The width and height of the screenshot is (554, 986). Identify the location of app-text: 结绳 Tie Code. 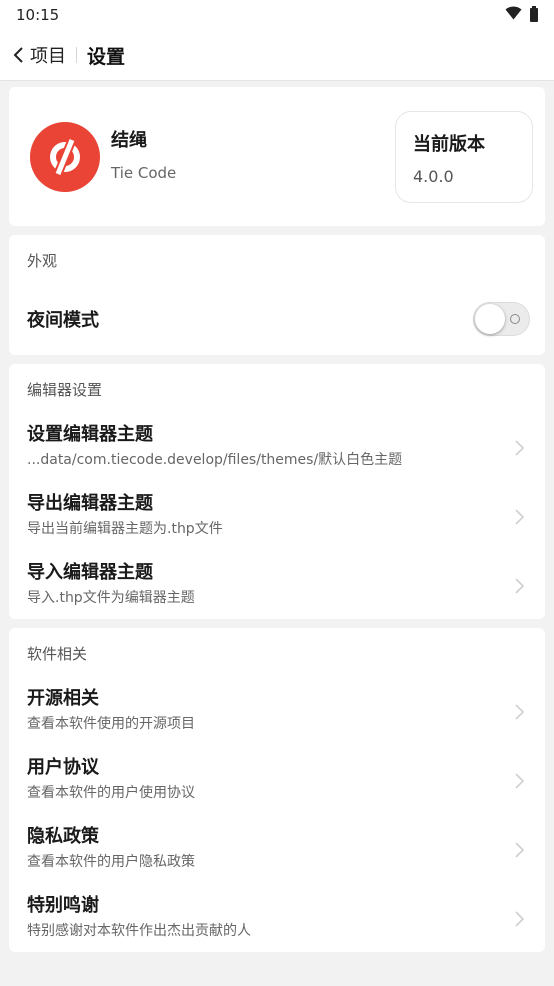
(143, 154).